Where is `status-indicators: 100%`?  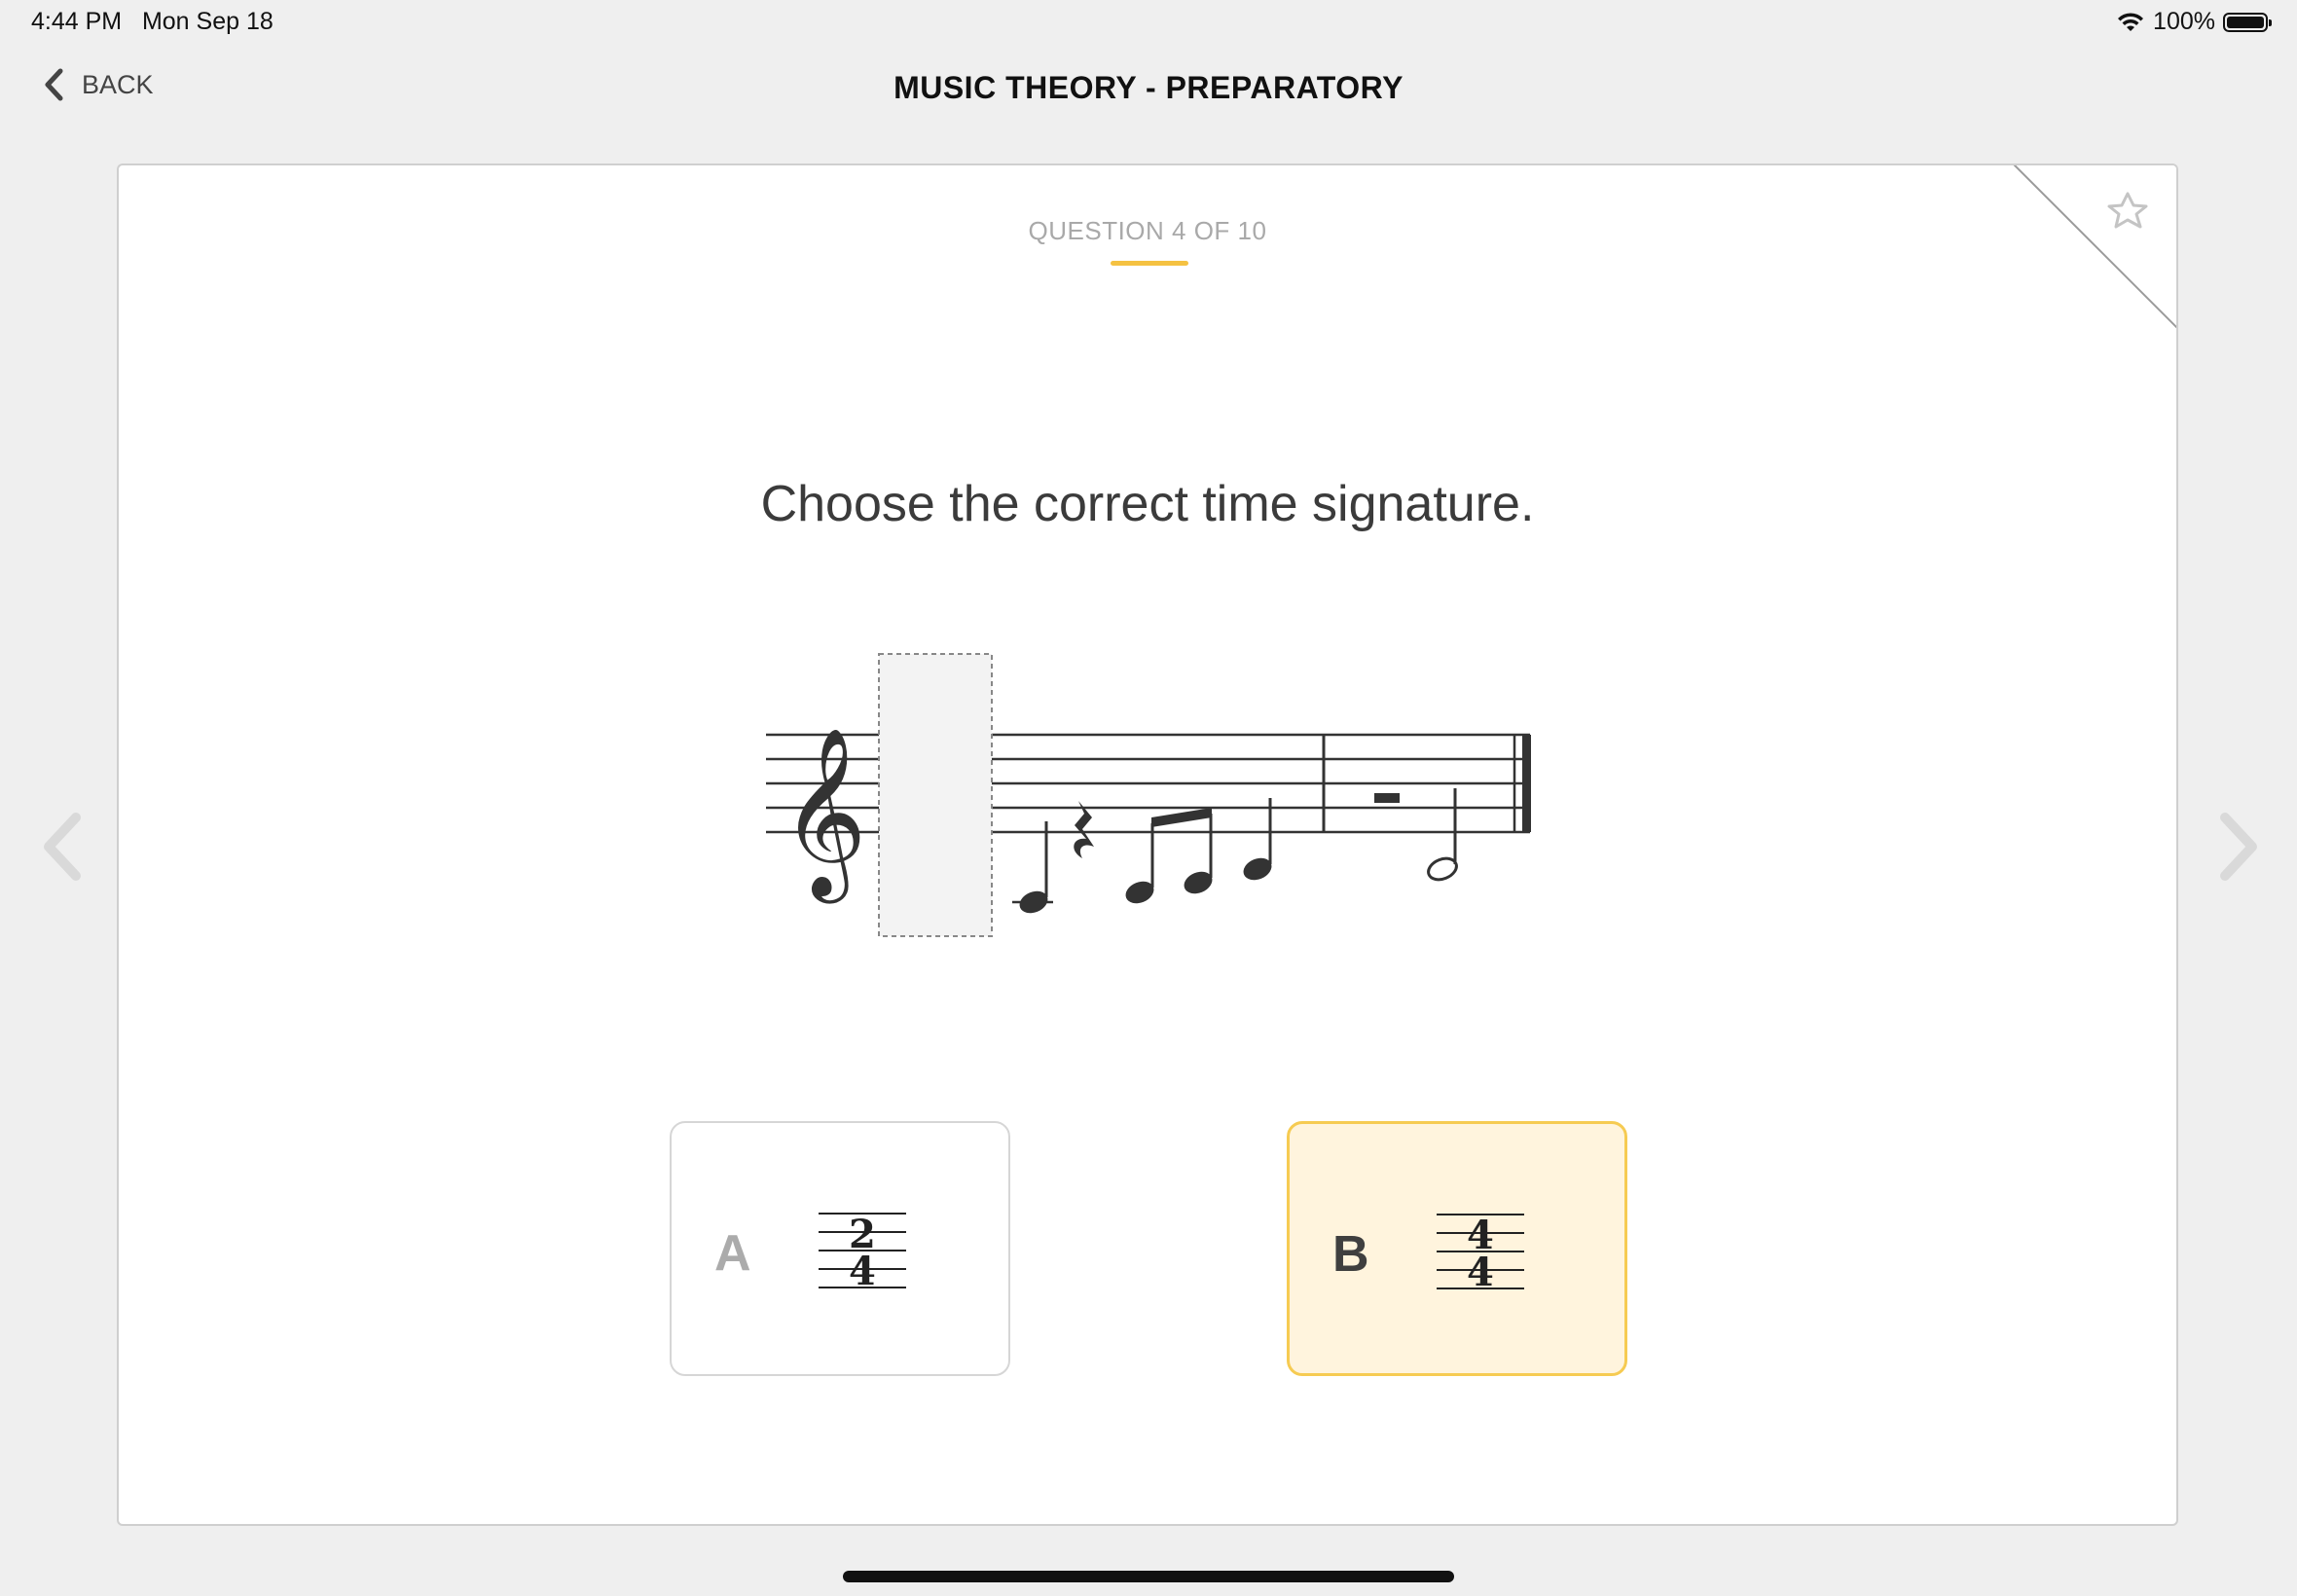 status-indicators: 100% is located at coordinates (2194, 22).